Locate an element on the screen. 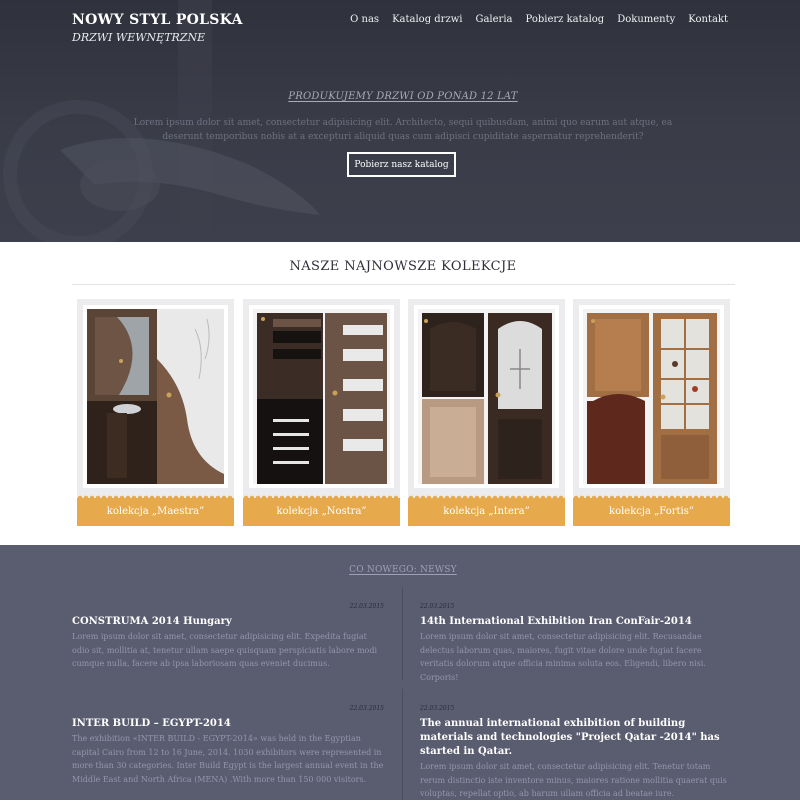 Image resolution: width=800 pixels, height=801 pixels. news-heading: CO NOWEGO: NEWSY is located at coordinates (400, 570).